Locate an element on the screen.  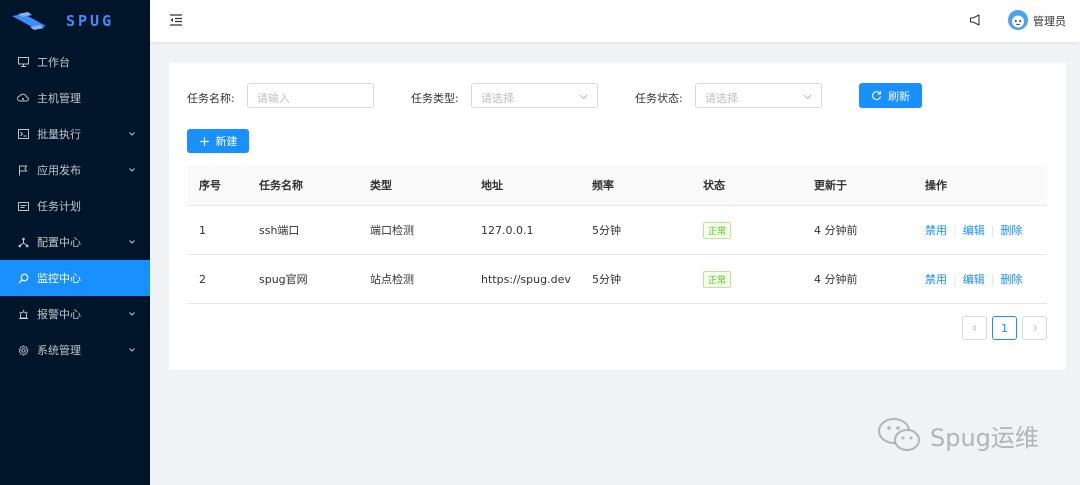
refresh-icon is located at coordinates (876, 95).